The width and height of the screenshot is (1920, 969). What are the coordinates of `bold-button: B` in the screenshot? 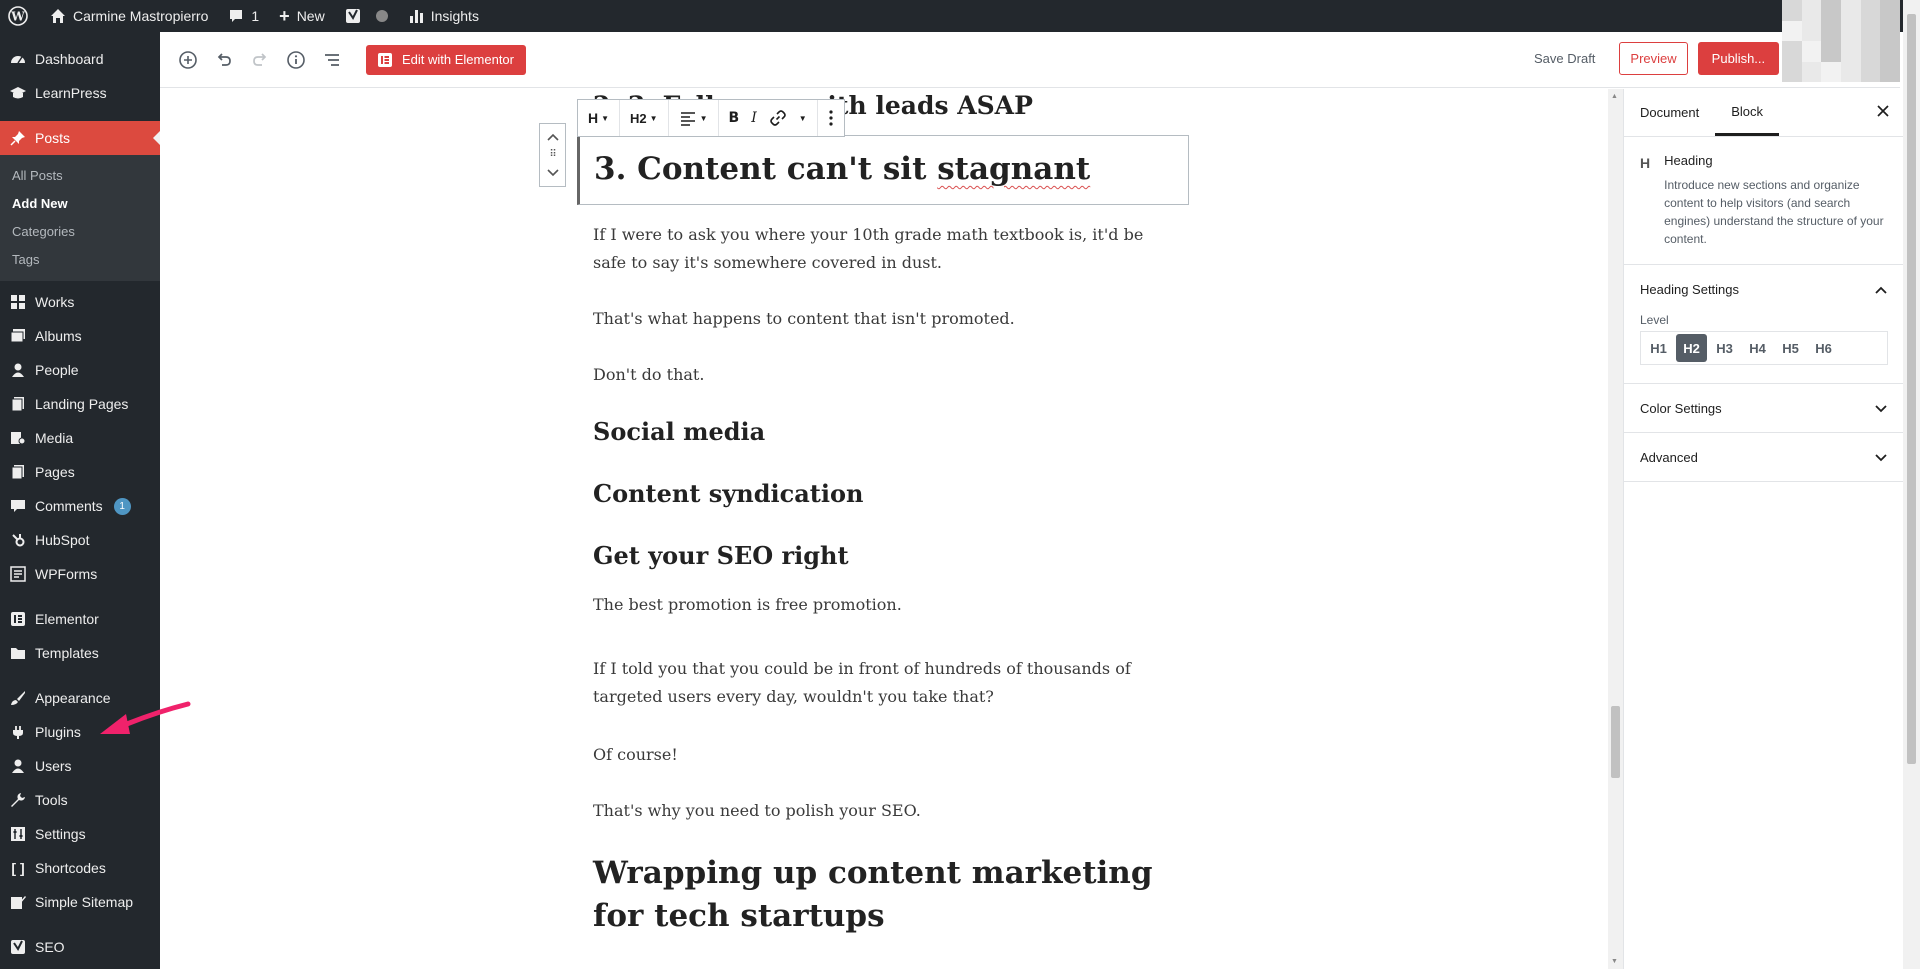 It's located at (734, 118).